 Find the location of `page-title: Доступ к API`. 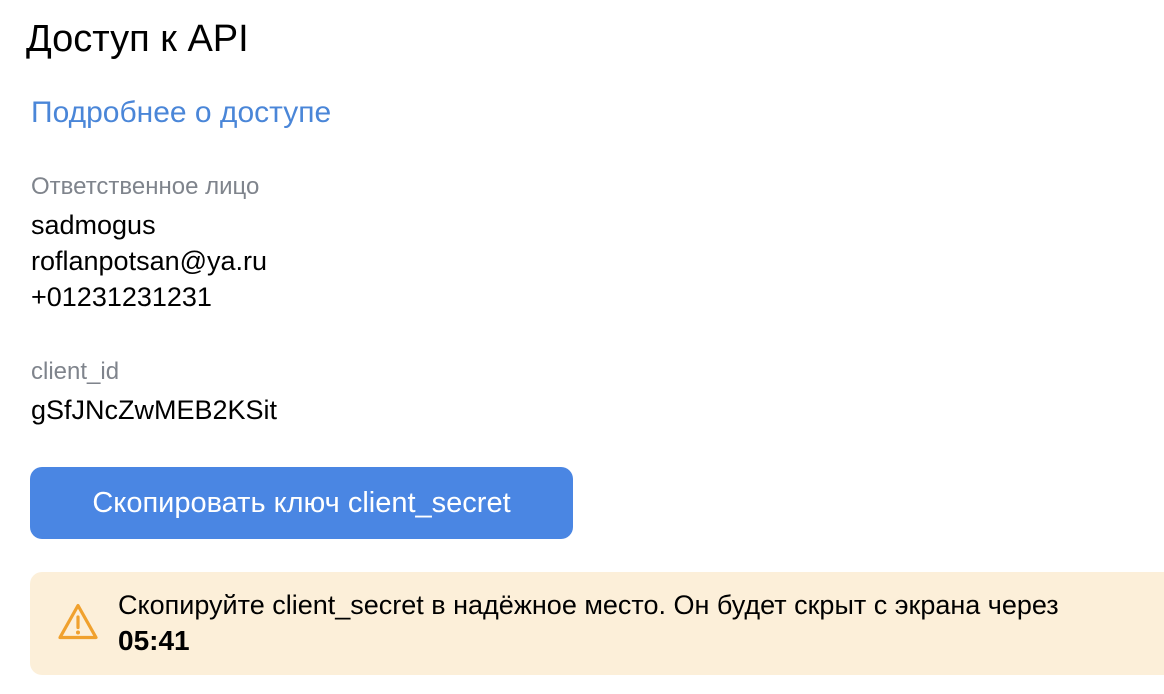

page-title: Доступ к API is located at coordinates (137, 39).